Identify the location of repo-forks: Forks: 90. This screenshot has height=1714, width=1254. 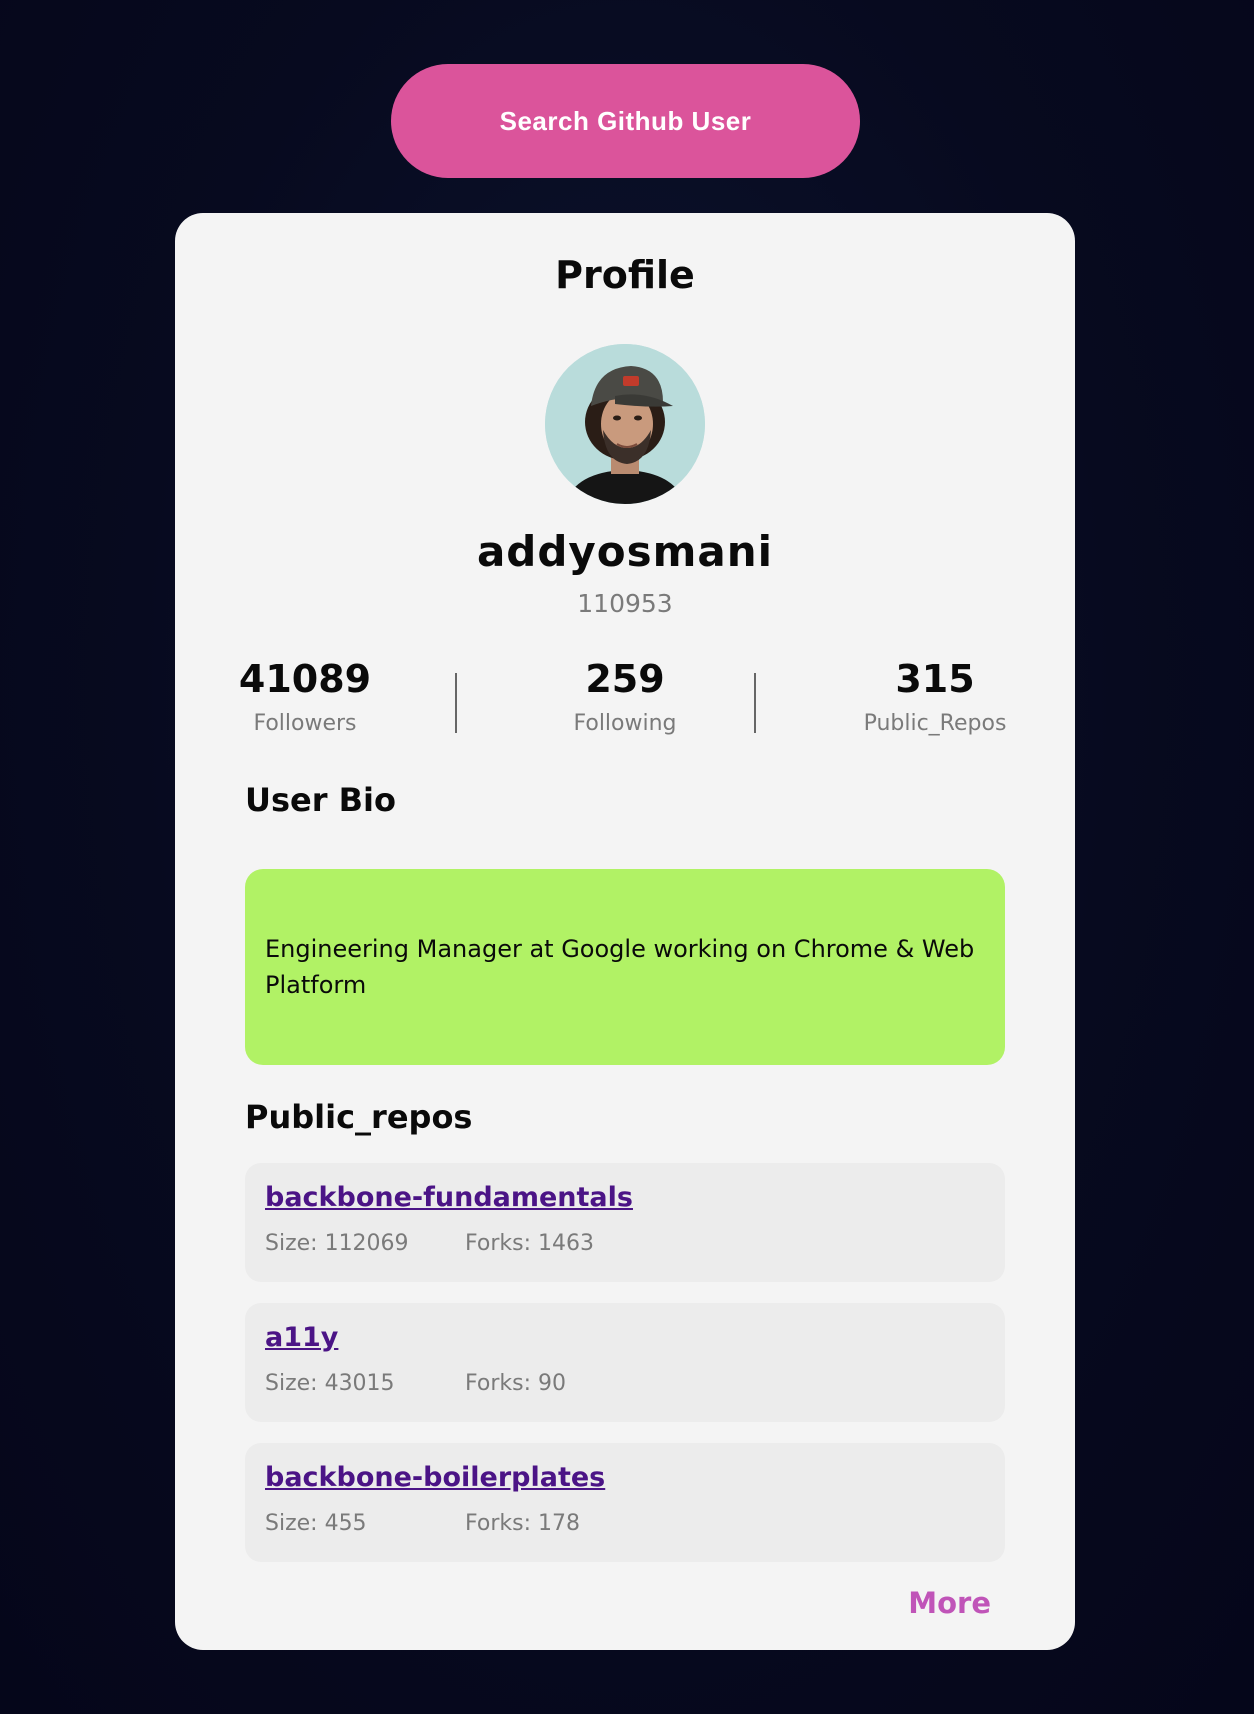
(515, 1383).